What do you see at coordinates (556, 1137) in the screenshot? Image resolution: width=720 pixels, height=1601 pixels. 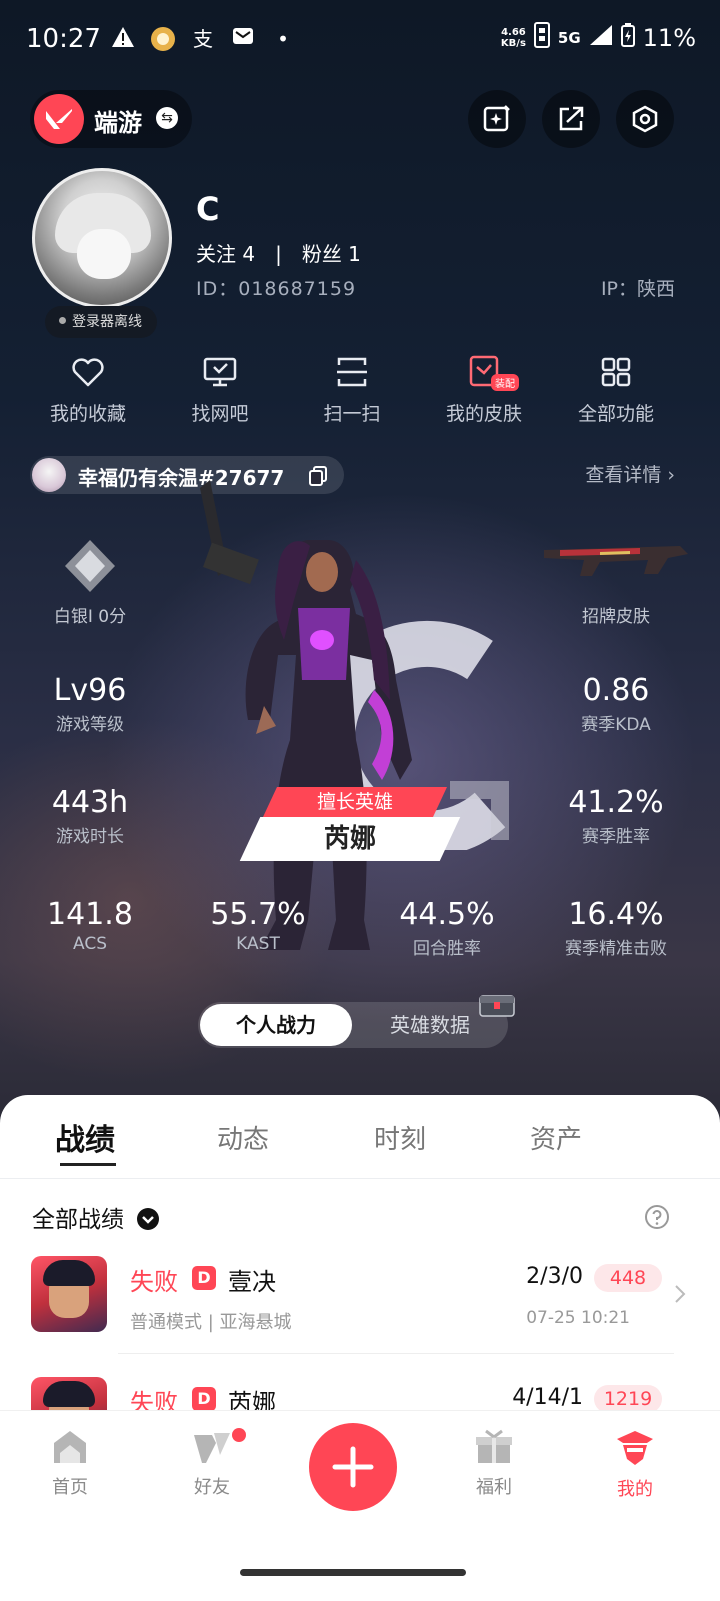 I see `tab-assets: 资产` at bounding box center [556, 1137].